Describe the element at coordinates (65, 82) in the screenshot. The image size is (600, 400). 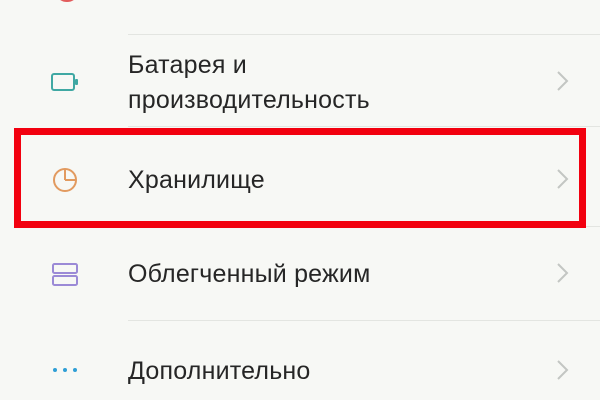
I see `battery-icon` at that location.